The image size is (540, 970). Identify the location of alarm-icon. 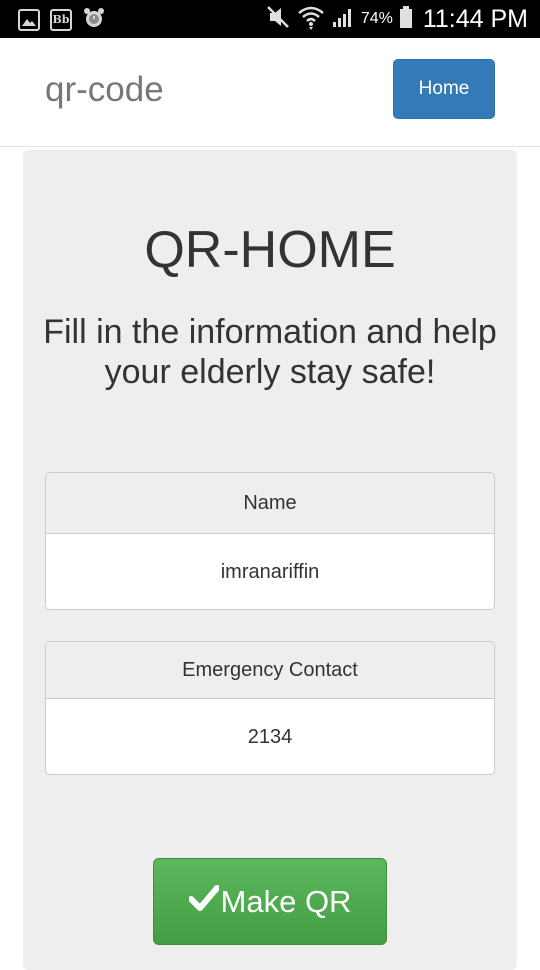
(94, 20).